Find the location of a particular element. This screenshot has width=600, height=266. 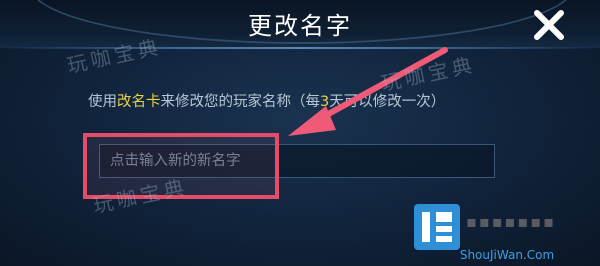

cooldown-days: 3 is located at coordinates (325, 102).